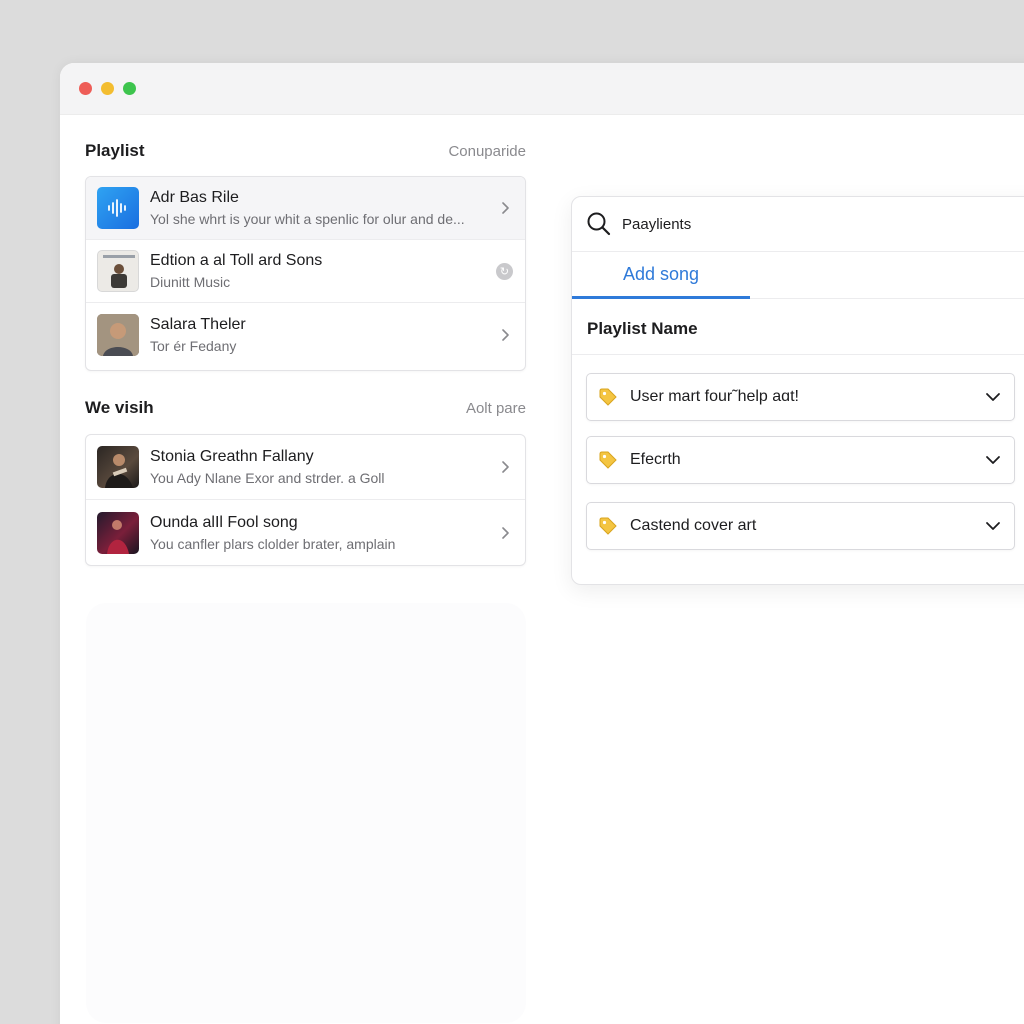 This screenshot has height=1024, width=1024. What do you see at coordinates (504, 271) in the screenshot?
I see `refresh-icon: ↻` at bounding box center [504, 271].